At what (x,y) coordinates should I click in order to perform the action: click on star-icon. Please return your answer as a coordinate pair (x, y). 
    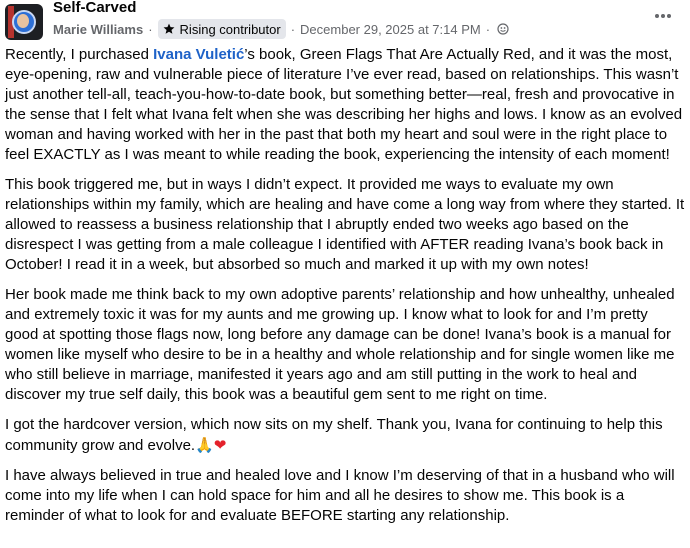
    Looking at the image, I should click on (168, 28).